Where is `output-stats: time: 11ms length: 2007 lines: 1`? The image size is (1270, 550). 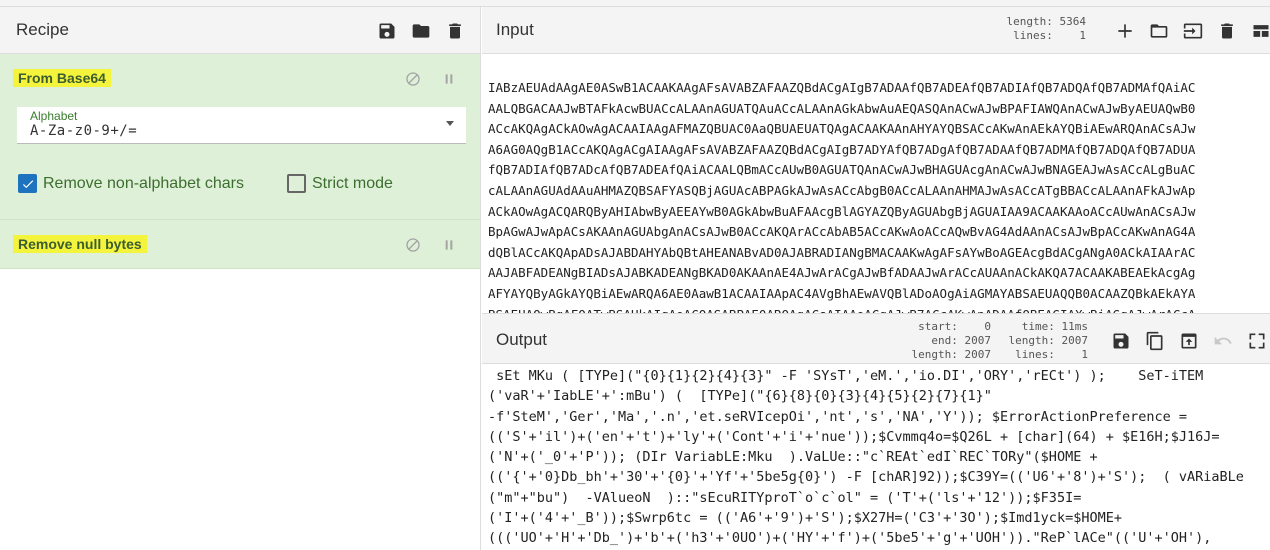 output-stats: time: 11ms length: 2007 lines: 1 is located at coordinates (1048, 341).